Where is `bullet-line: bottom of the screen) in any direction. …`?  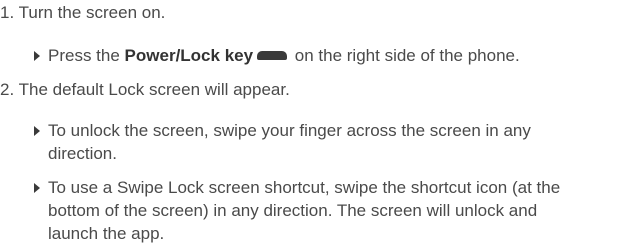 bullet-line: bottom of the screen) in any direction. … is located at coordinates (293, 210).